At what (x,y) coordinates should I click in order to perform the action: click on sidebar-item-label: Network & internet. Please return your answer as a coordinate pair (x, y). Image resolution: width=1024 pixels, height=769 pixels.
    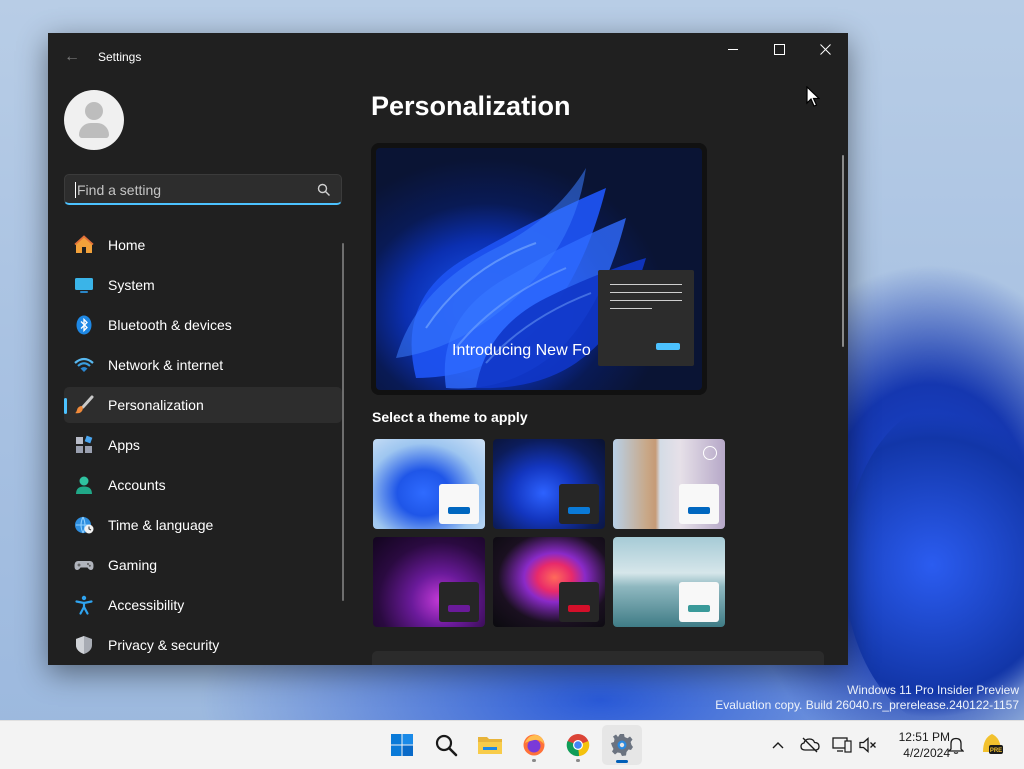
    Looking at the image, I should click on (166, 365).